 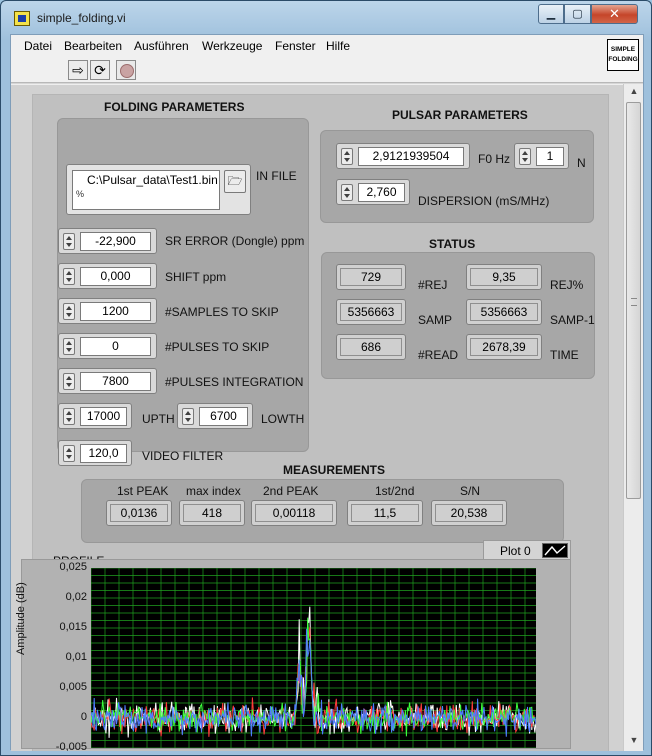 What do you see at coordinates (395, 491) in the screenshot?
I see `ratio-label: 1st/2nd` at bounding box center [395, 491].